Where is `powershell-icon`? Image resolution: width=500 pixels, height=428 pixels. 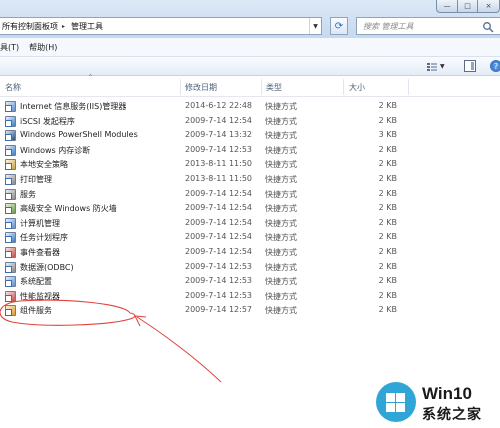 powershell-icon is located at coordinates (10, 136).